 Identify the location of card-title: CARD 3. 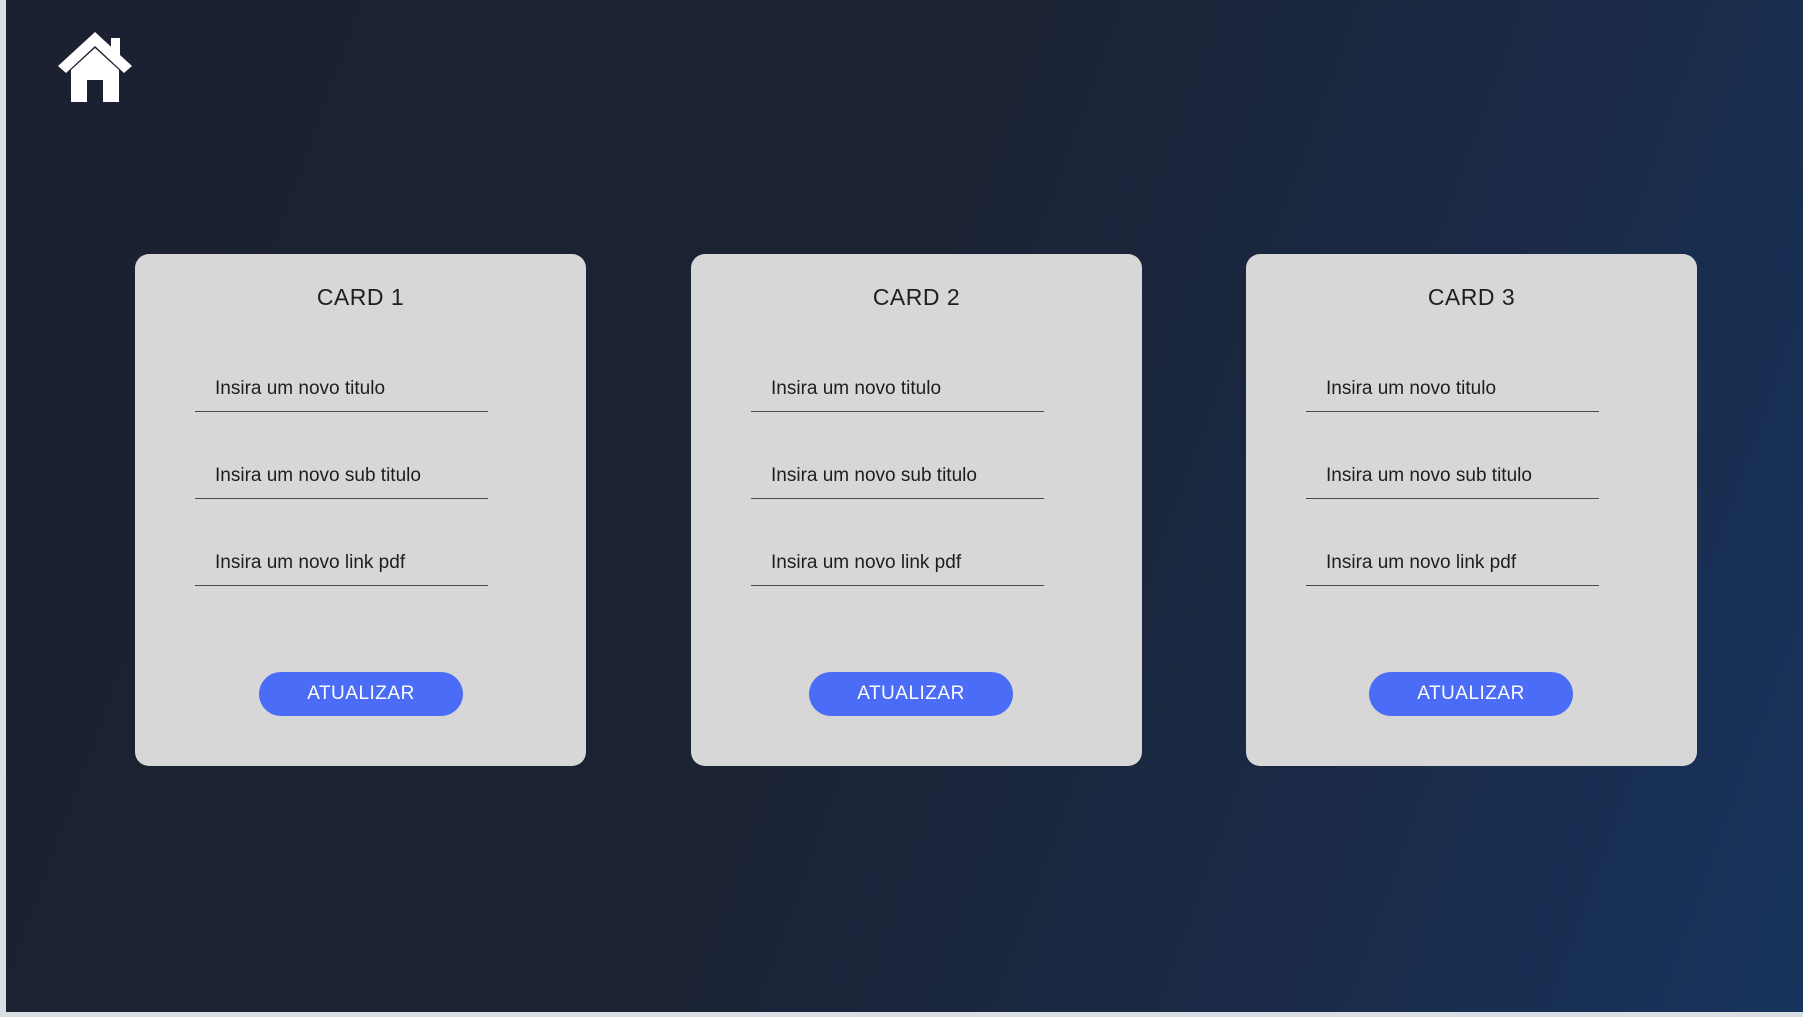
(1471, 297).